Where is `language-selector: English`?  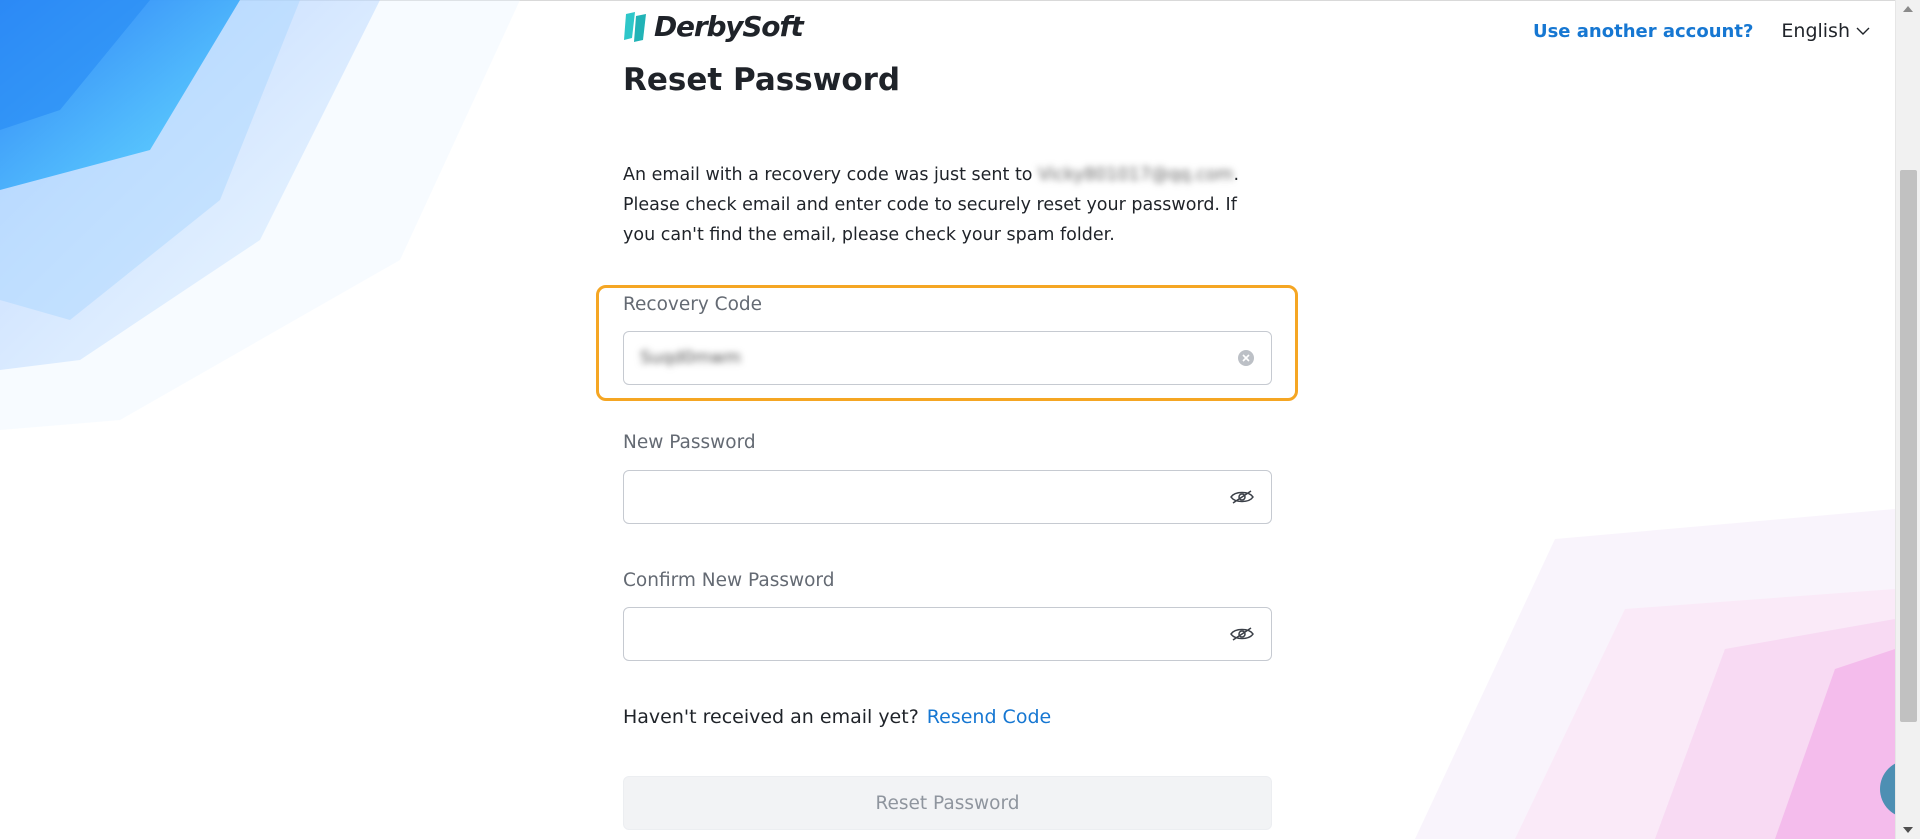 language-selector: English is located at coordinates (1825, 31).